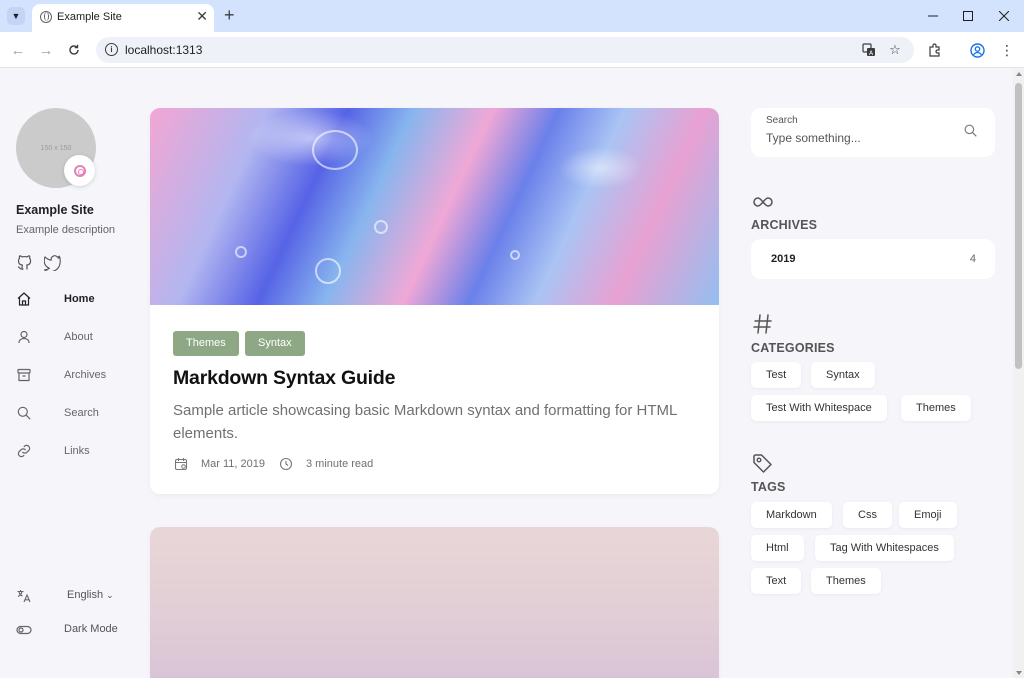 The height and width of the screenshot is (678, 1024). Describe the element at coordinates (1018, 226) in the screenshot. I see `scrollbar-thumb` at that location.